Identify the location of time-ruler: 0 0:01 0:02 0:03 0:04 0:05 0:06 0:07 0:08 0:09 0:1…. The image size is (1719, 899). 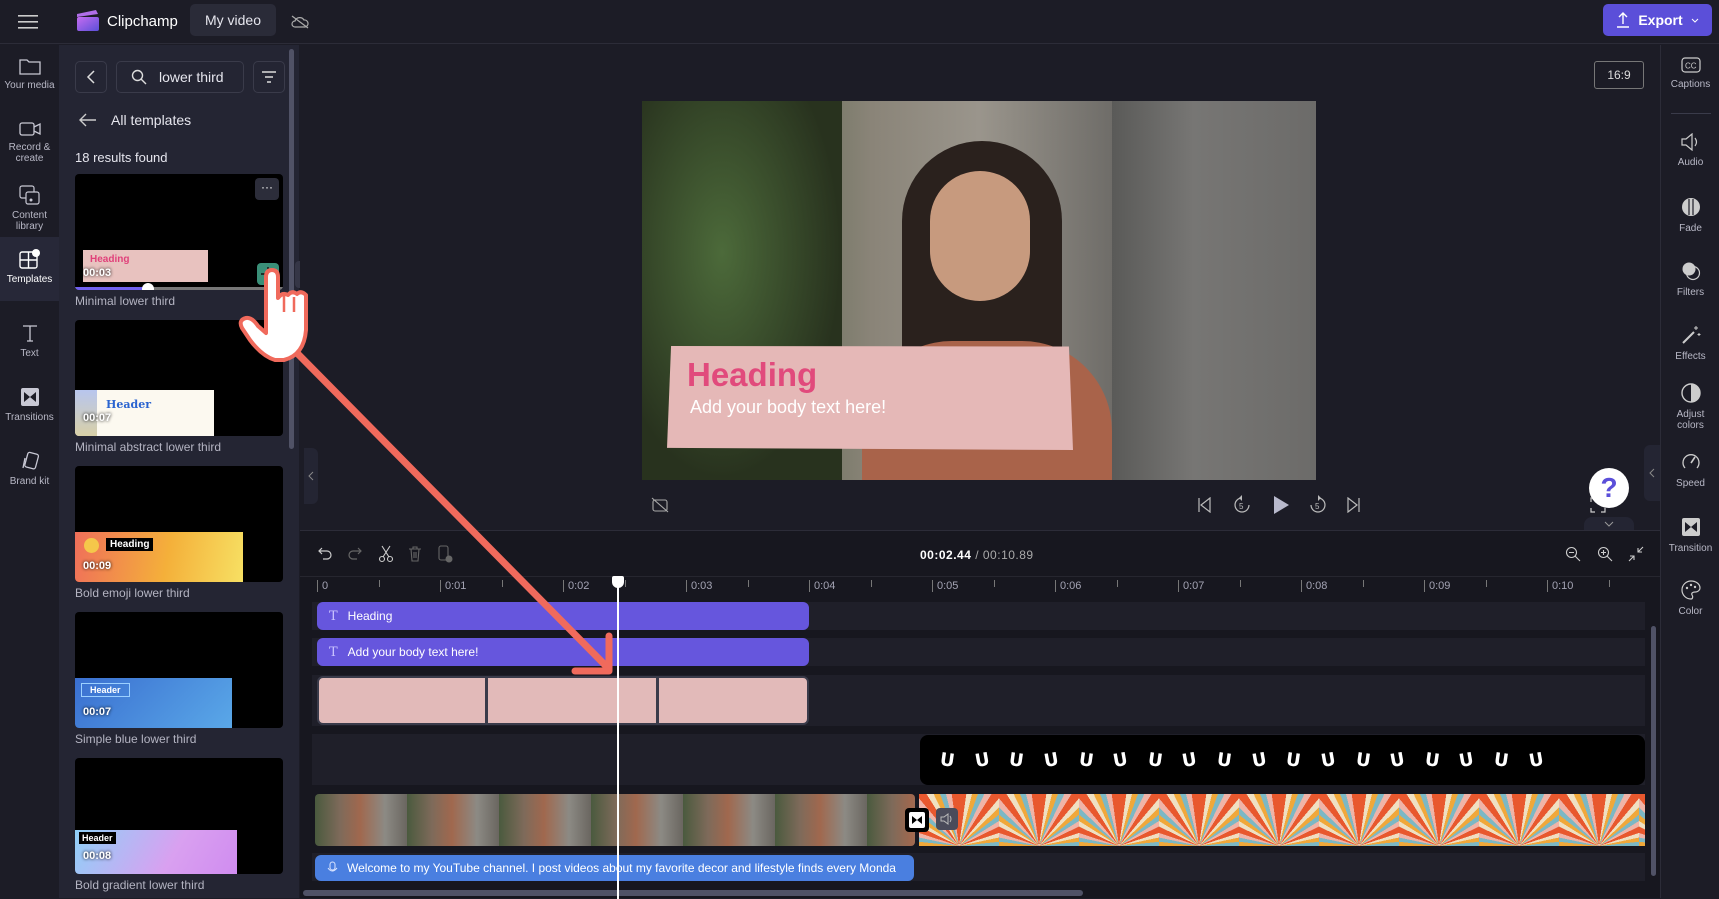
(972, 588).